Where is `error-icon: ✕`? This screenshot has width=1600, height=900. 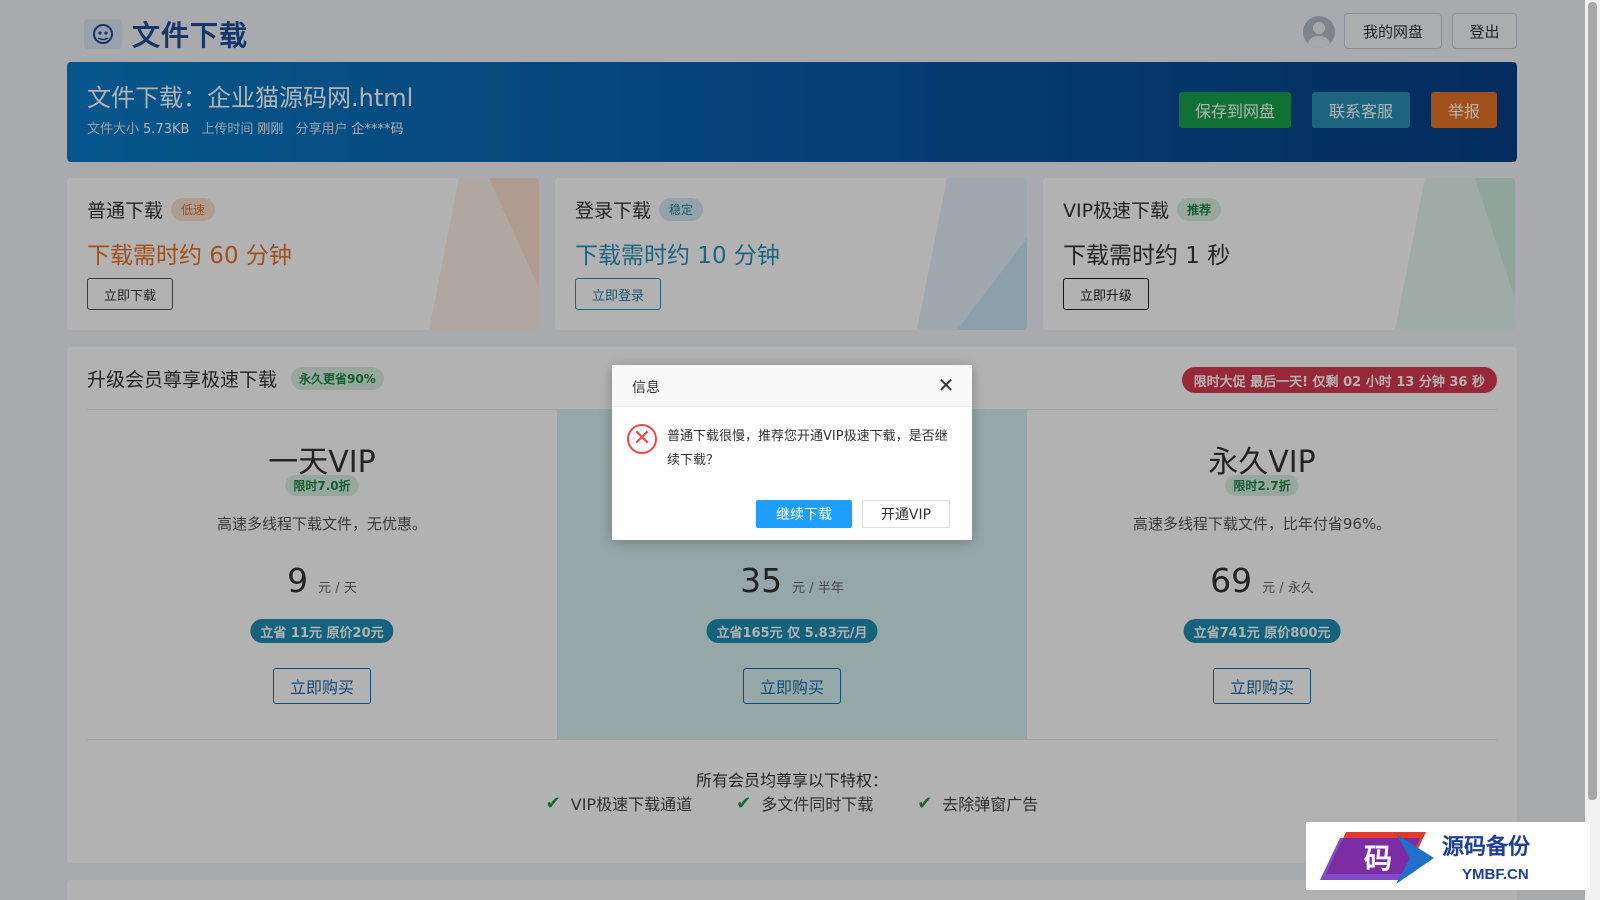 error-icon: ✕ is located at coordinates (642, 439).